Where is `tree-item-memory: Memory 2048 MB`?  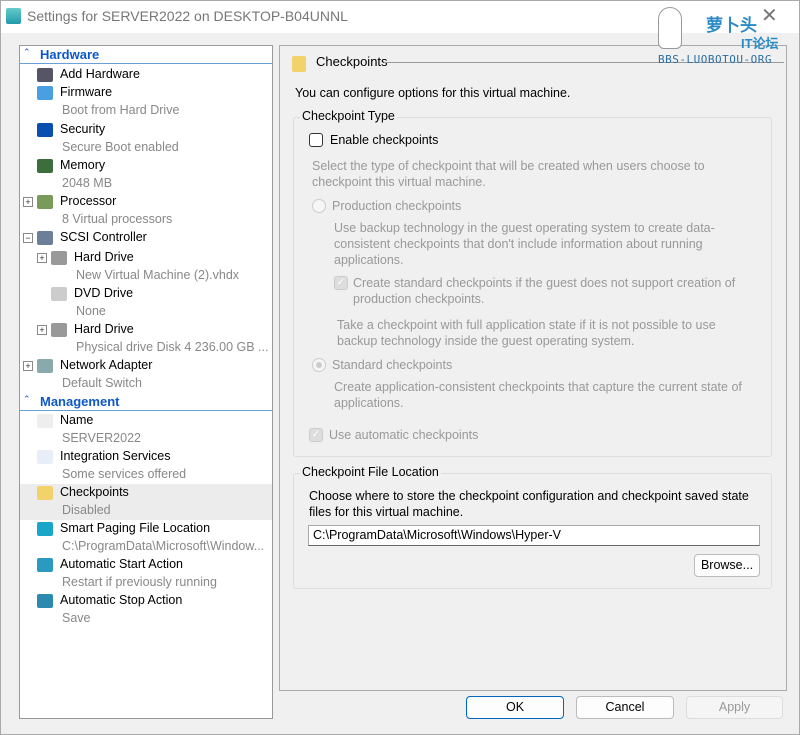
tree-item-memory: Memory 2048 MB is located at coordinates (146, 175).